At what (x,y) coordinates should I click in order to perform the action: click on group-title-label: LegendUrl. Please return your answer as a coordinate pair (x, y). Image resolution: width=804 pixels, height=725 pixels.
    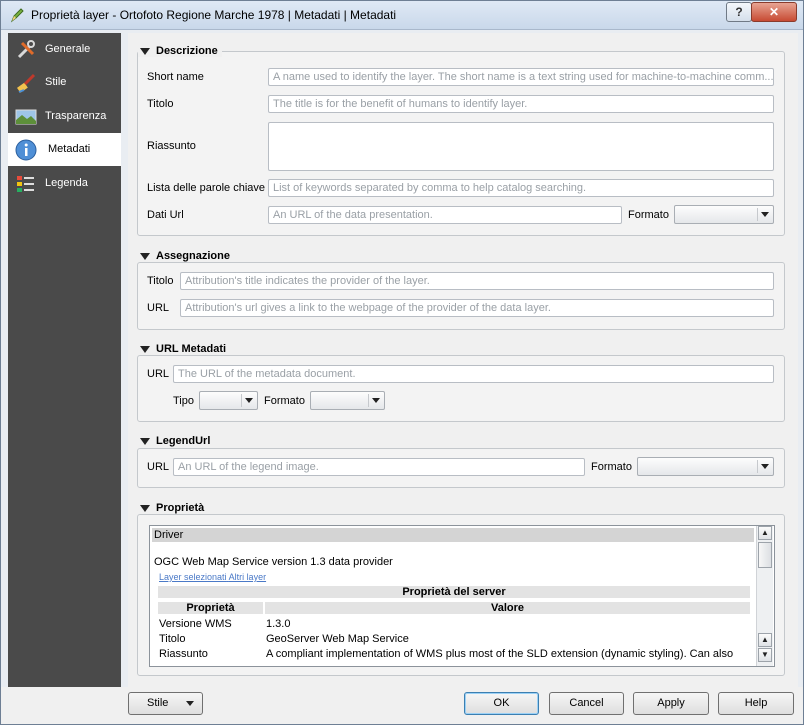
    Looking at the image, I should click on (183, 441).